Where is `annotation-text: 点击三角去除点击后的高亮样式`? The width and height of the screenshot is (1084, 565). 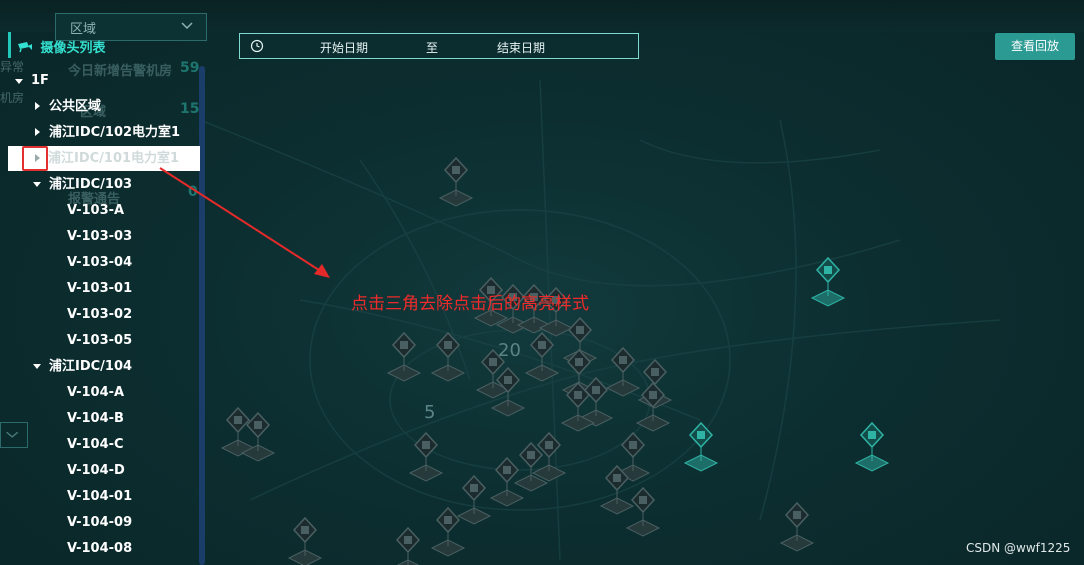 annotation-text: 点击三角去除点击后的高亮样式 is located at coordinates (470, 304).